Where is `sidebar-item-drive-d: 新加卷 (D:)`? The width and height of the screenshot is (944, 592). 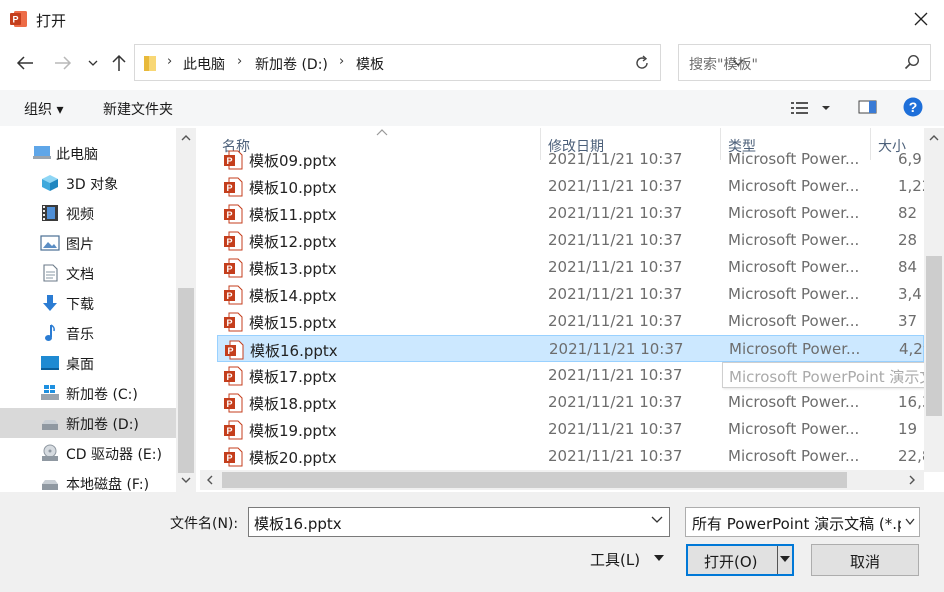 sidebar-item-drive-d: 新加卷 (D:) is located at coordinates (88, 423).